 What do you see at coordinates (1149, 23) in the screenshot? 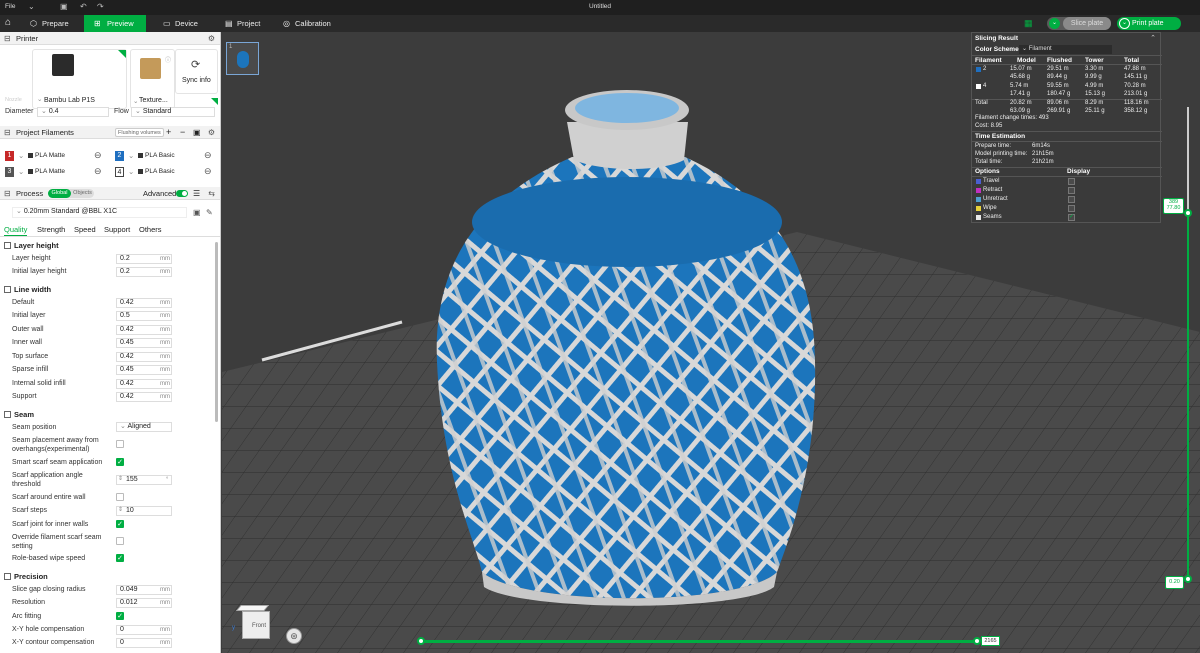
I see `print-plate-button: ⌄ Print plate` at bounding box center [1149, 23].